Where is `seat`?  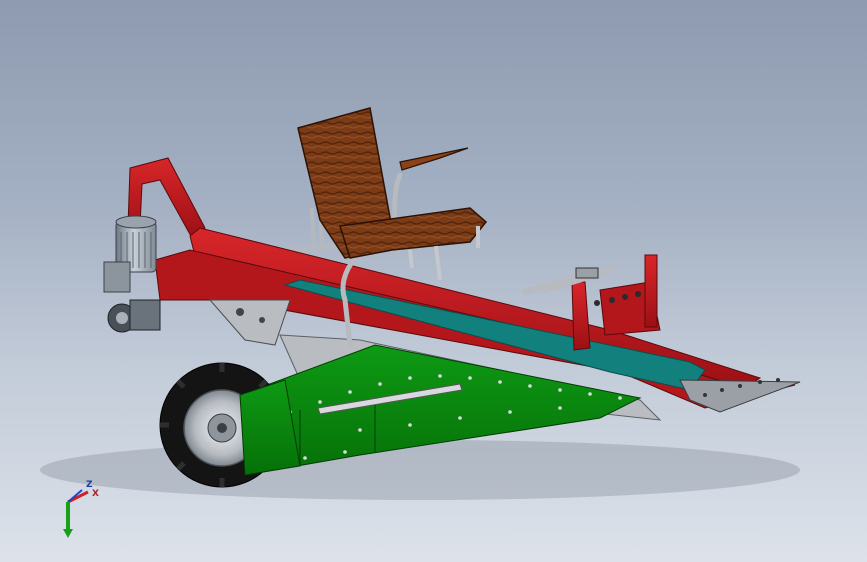
seat is located at coordinates (392, 183).